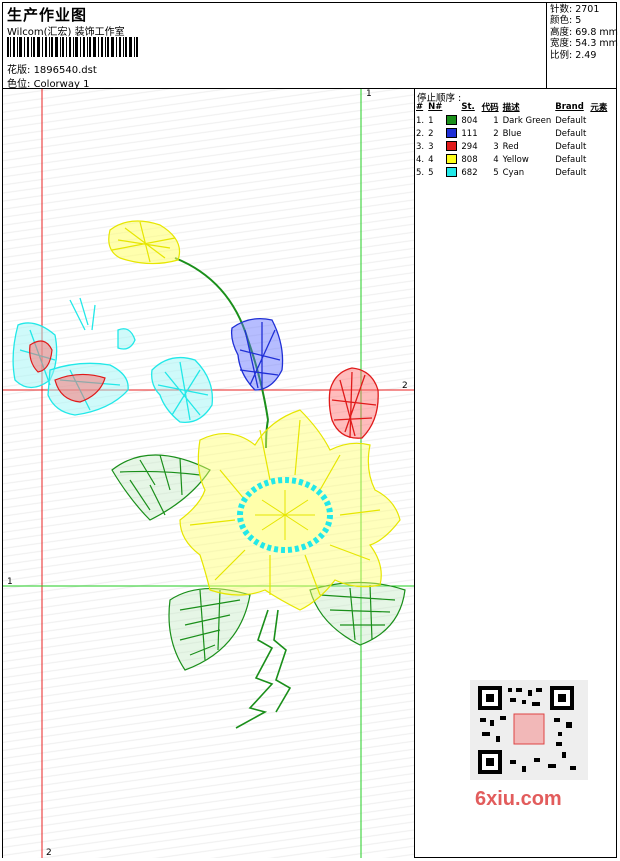  I want to click on guide-label-v-red: 2, so click(49, 853).